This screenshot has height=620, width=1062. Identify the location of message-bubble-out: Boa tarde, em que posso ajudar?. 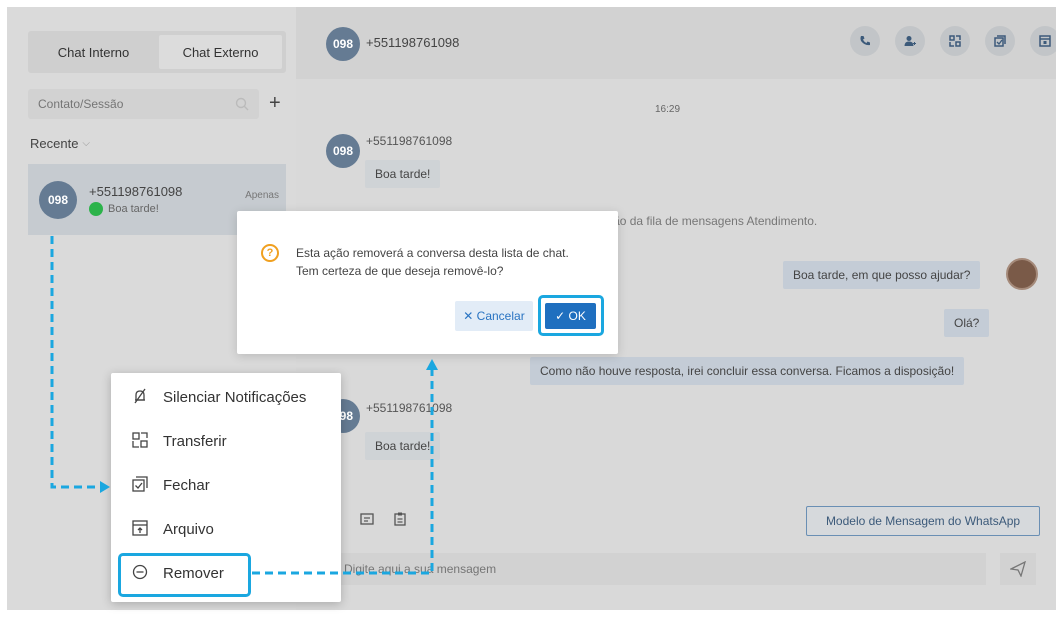
(882, 275).